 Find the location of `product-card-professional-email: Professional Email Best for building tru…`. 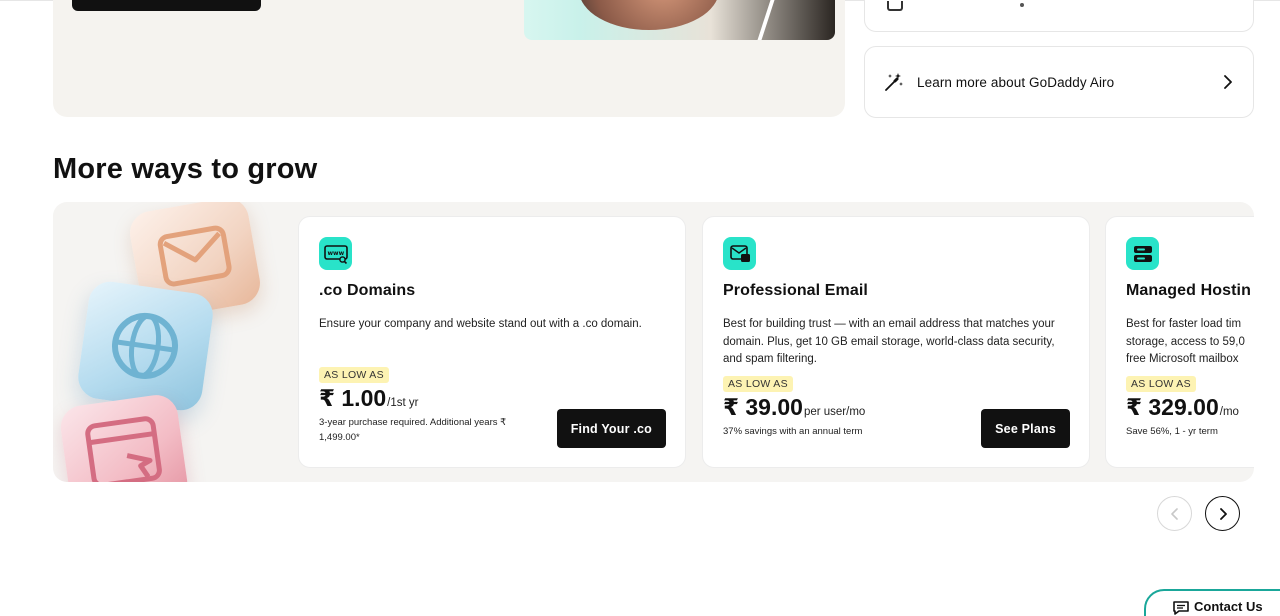

product-card-professional-email: Professional Email Best for building tru… is located at coordinates (896, 342).